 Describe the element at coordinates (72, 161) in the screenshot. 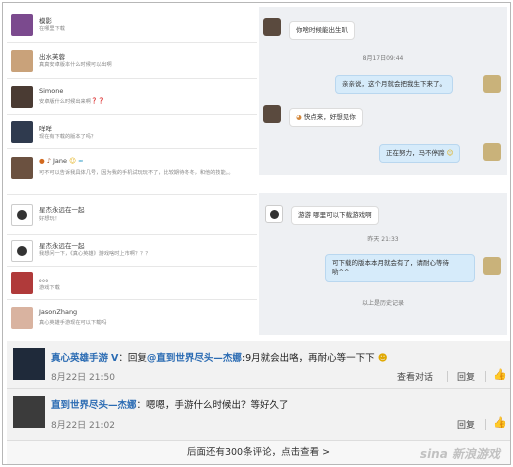

I see `smile-emoji-icon: ☺` at that location.